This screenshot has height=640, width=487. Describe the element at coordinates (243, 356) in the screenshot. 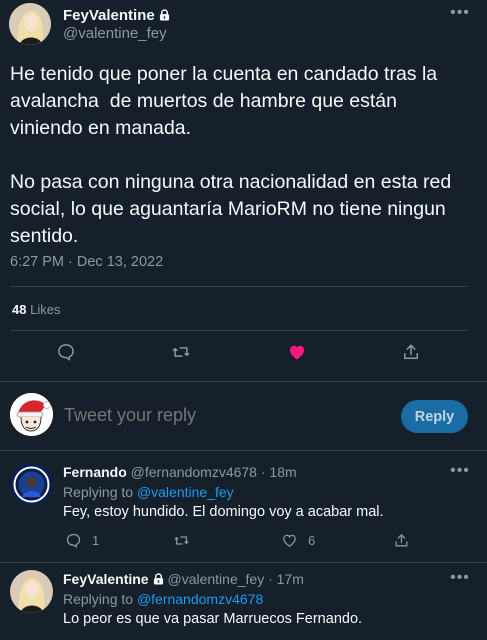

I see `tweet-actions` at that location.